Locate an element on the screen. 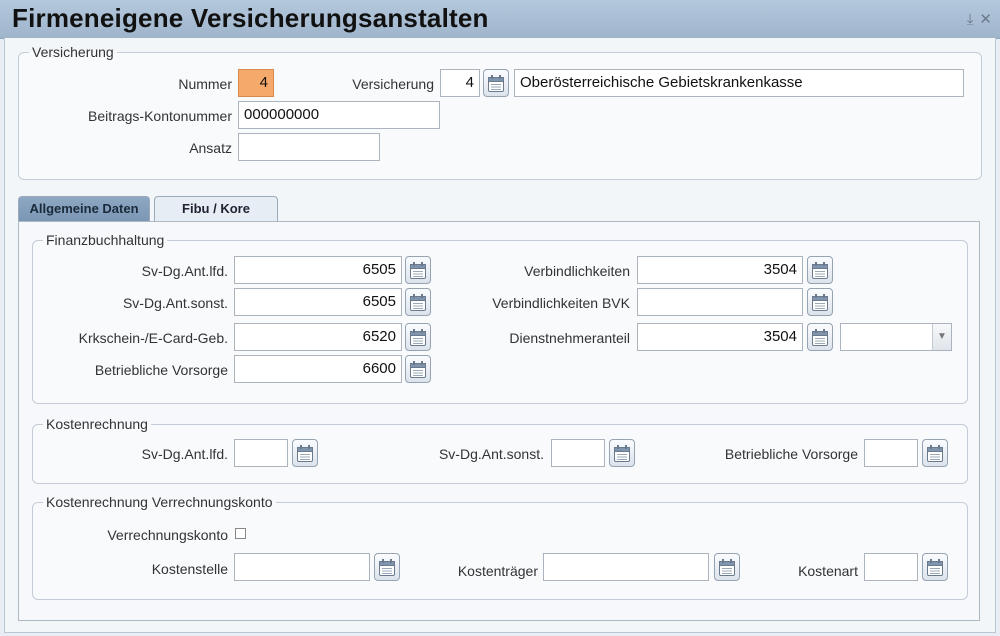 The width and height of the screenshot is (1000, 636). finanz-dienstnehmeranteil-label: Dienstnehmeranteil is located at coordinates (569, 338).